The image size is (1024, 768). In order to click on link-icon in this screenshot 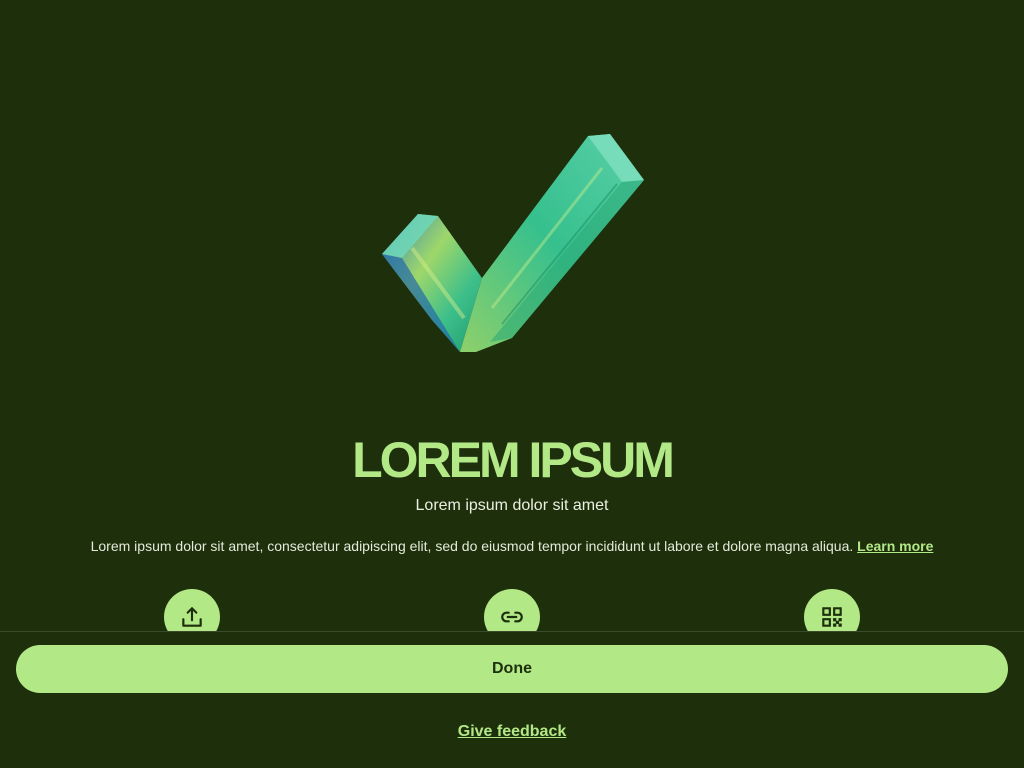, I will do `click(512, 617)`.